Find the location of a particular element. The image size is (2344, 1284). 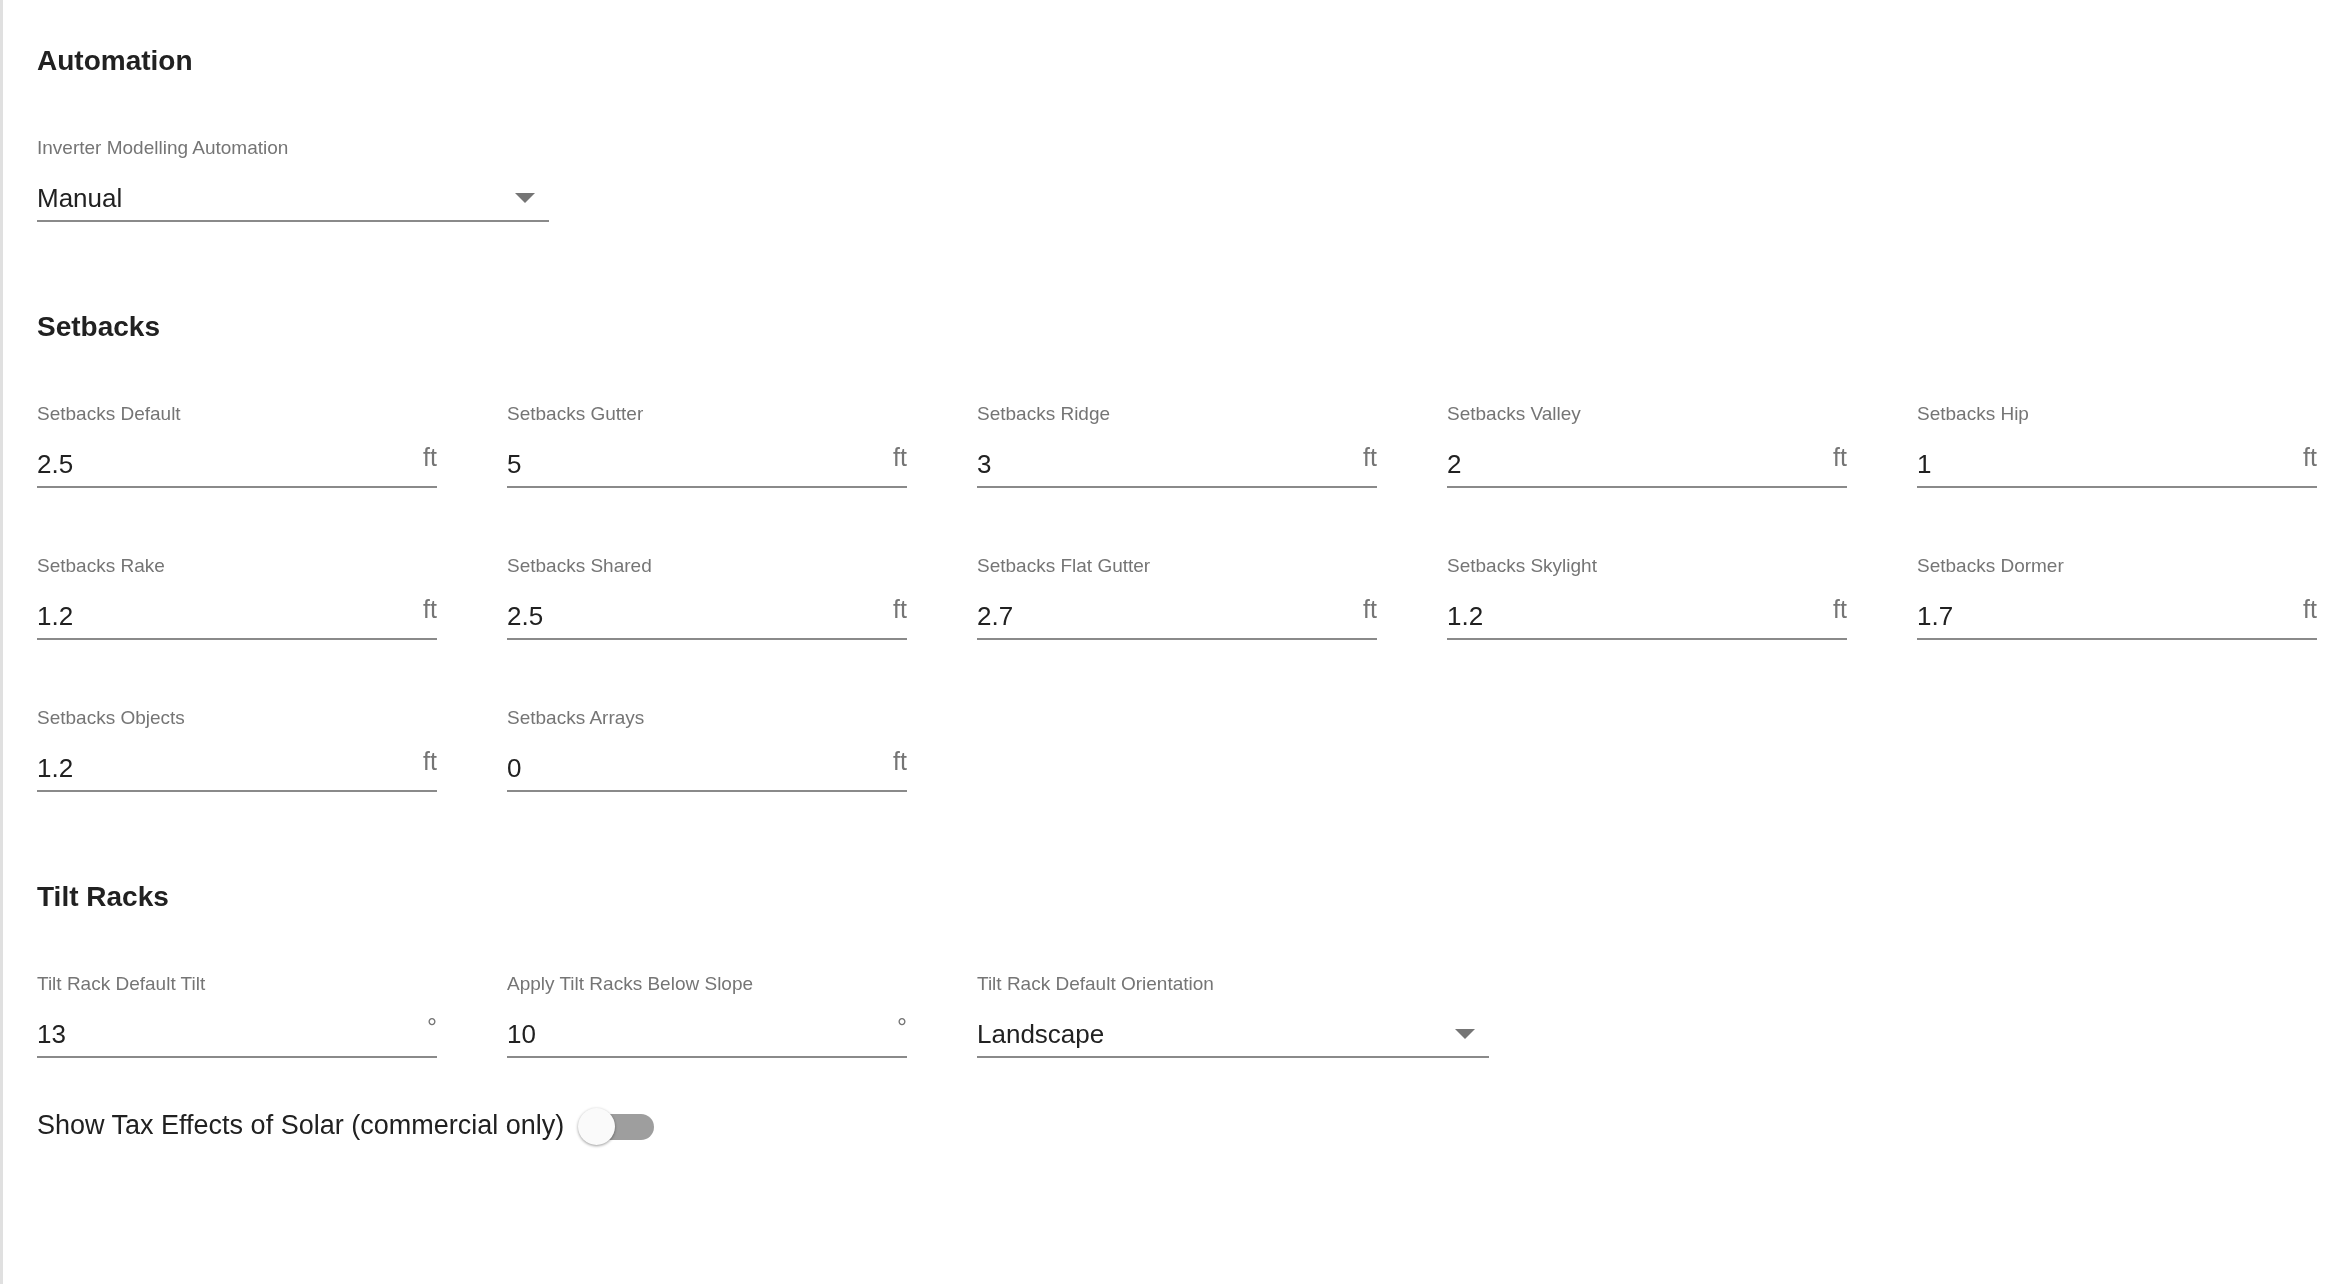

input-field: 2 ft is located at coordinates (1647, 462).